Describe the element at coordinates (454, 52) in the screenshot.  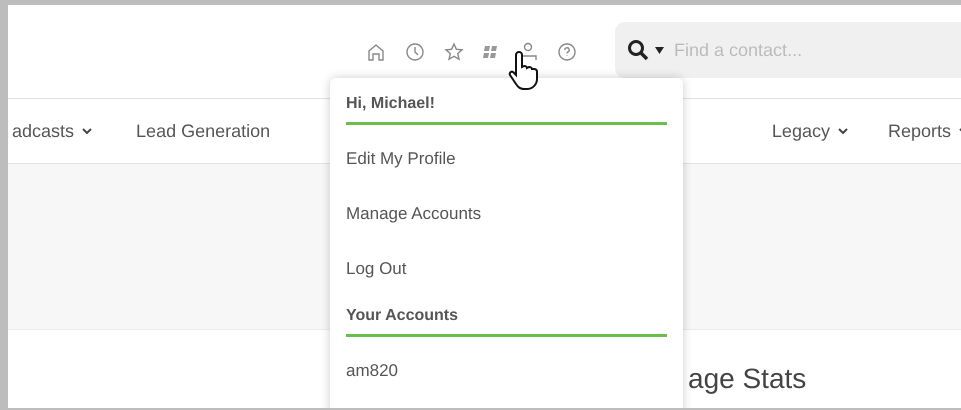
I see `star-icon` at that location.